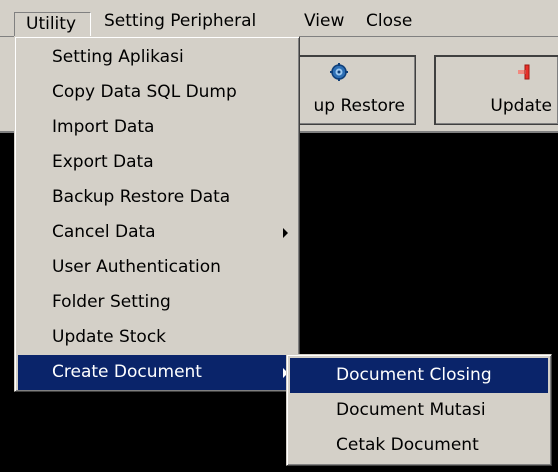 The width and height of the screenshot is (558, 472). Describe the element at coordinates (180, 22) in the screenshot. I see `menu-setting-peripheral: Setting Peripheral` at that location.